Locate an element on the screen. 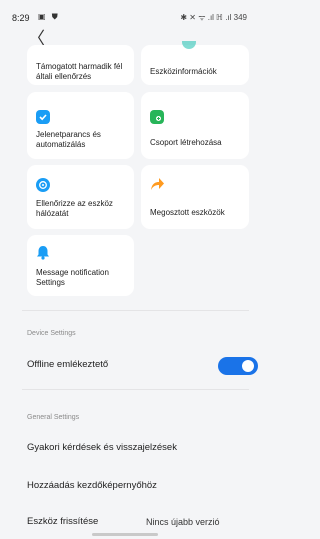 The width and height of the screenshot is (320, 539). faq-label: Gyakori kérdések és visszajelzések is located at coordinates (102, 447).